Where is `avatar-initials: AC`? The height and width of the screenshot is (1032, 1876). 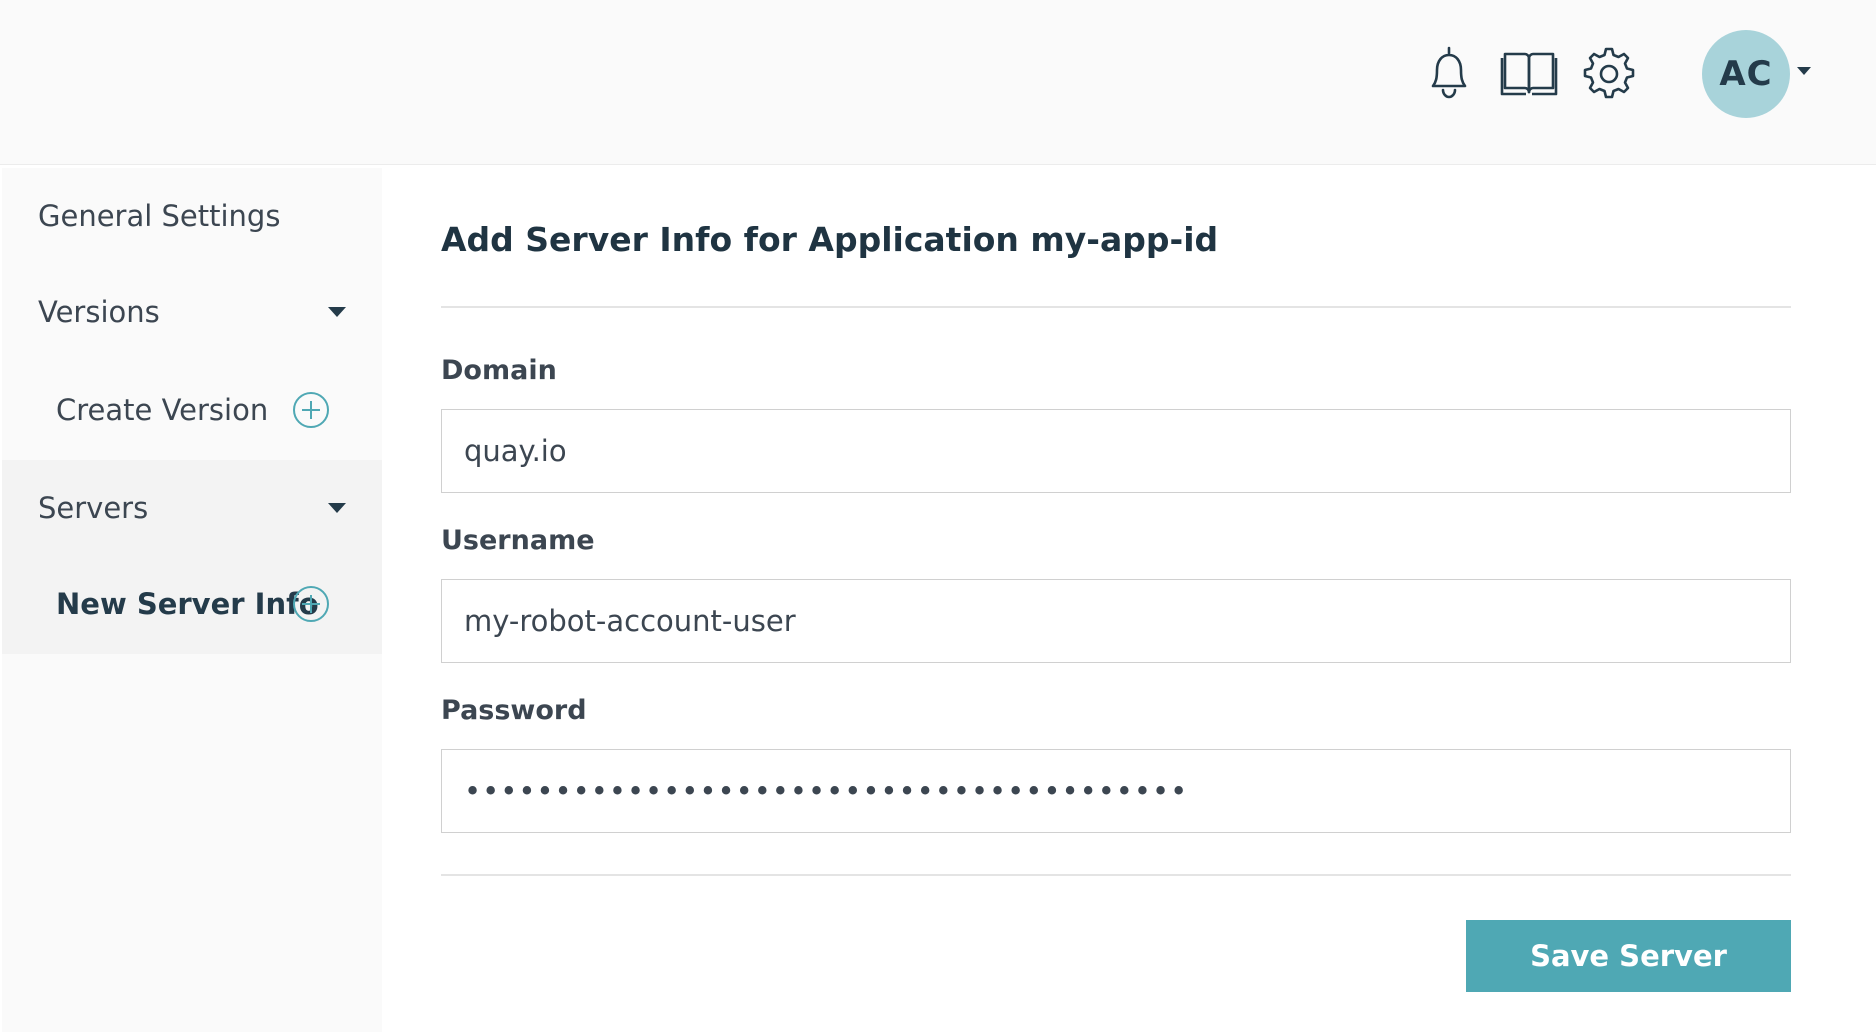 avatar-initials: AC is located at coordinates (1746, 74).